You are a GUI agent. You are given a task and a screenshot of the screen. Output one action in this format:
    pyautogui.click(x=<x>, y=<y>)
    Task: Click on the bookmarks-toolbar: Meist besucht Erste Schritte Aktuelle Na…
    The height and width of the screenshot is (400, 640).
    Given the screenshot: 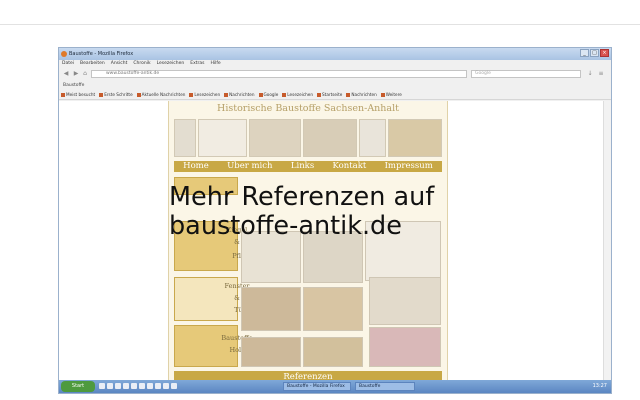 What is the action you would take?
    pyautogui.click(x=335, y=95)
    